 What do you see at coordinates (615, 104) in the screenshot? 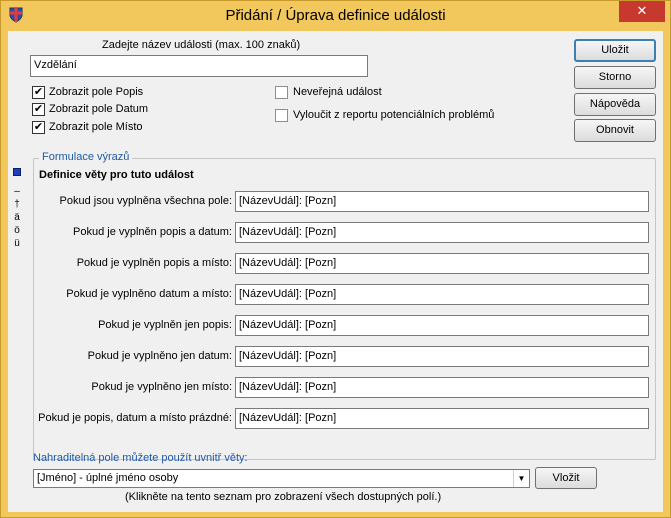
I see `help-button: Nápověda` at bounding box center [615, 104].